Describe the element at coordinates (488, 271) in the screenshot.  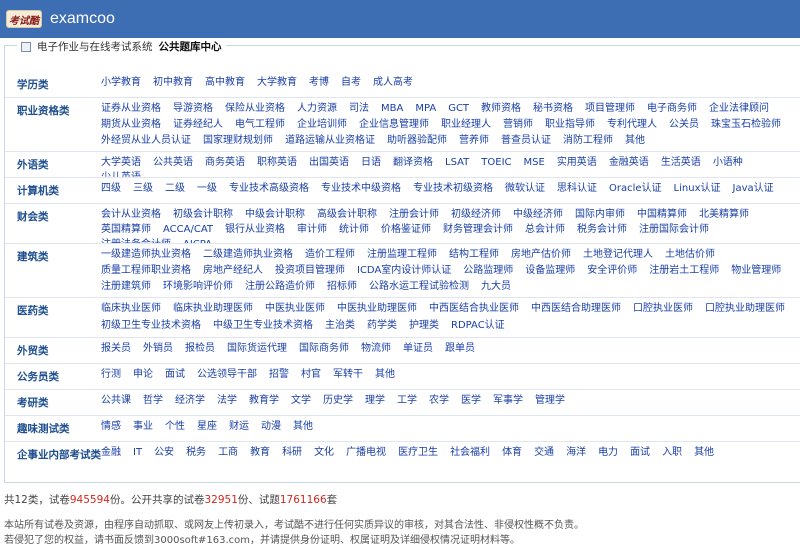
I see `category-link: 公路监理师` at that location.